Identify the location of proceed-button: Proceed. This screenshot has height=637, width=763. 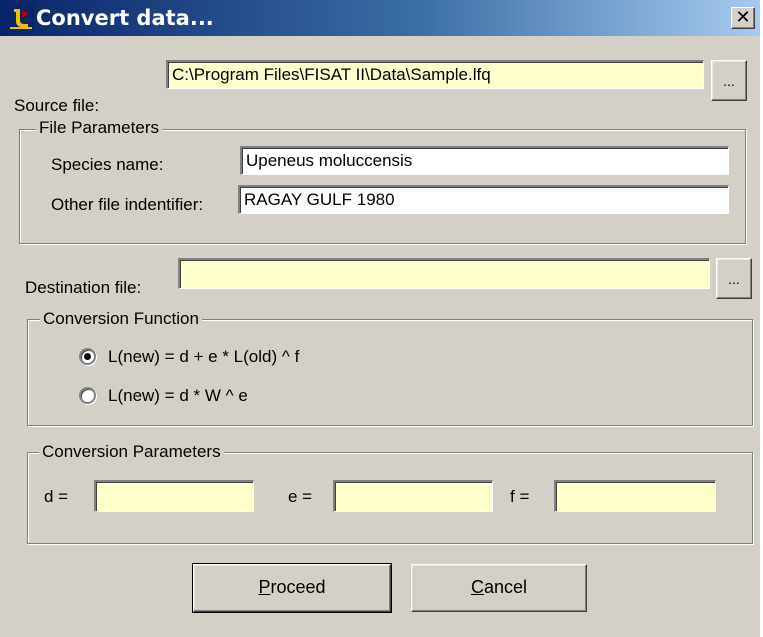
(292, 588).